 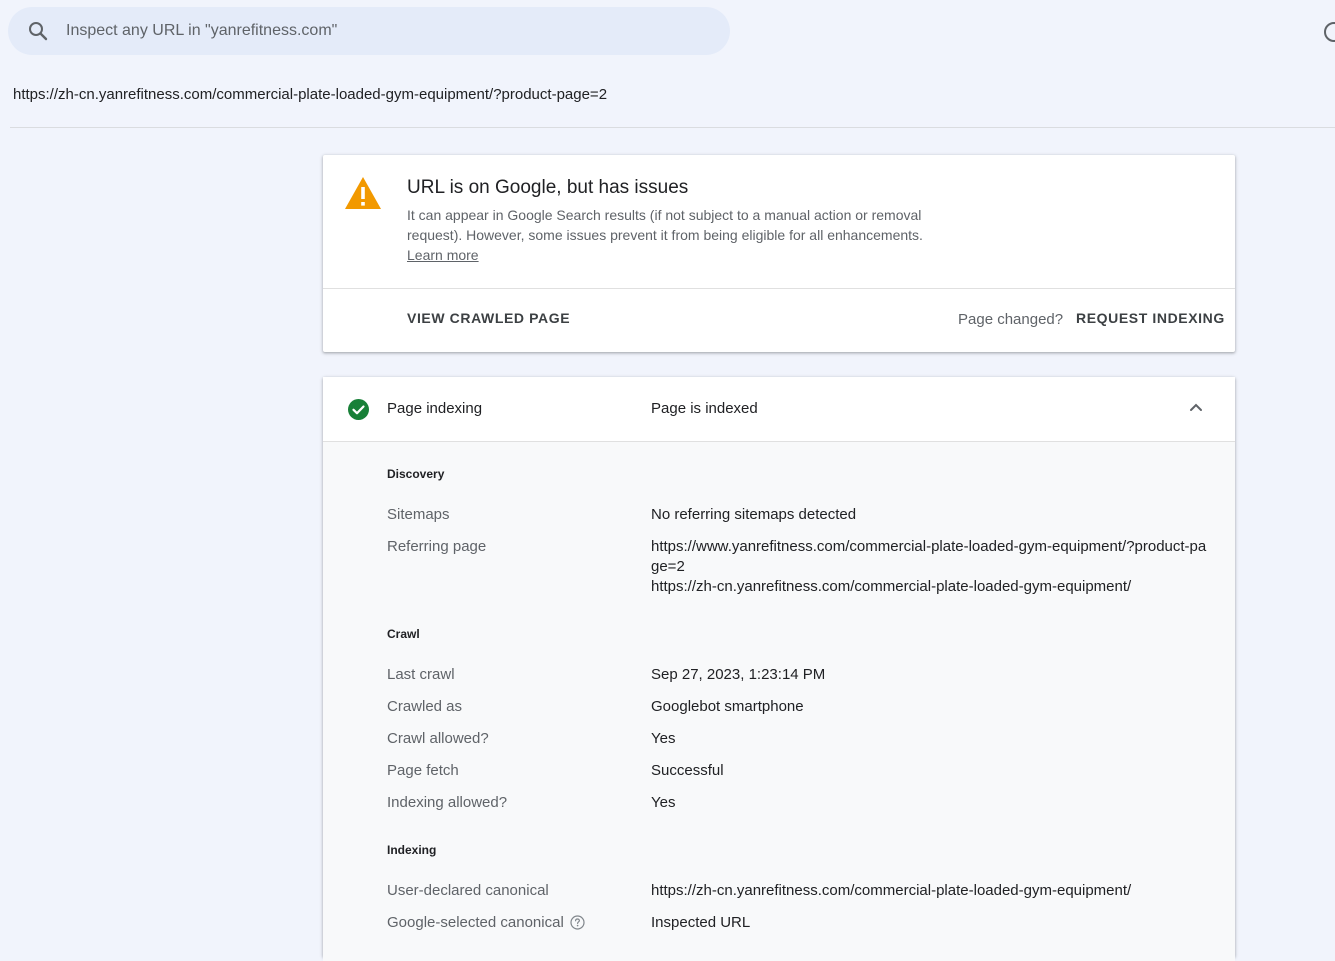 What do you see at coordinates (1150, 318) in the screenshot?
I see `request-indexing-button: REQUEST INDEXING` at bounding box center [1150, 318].